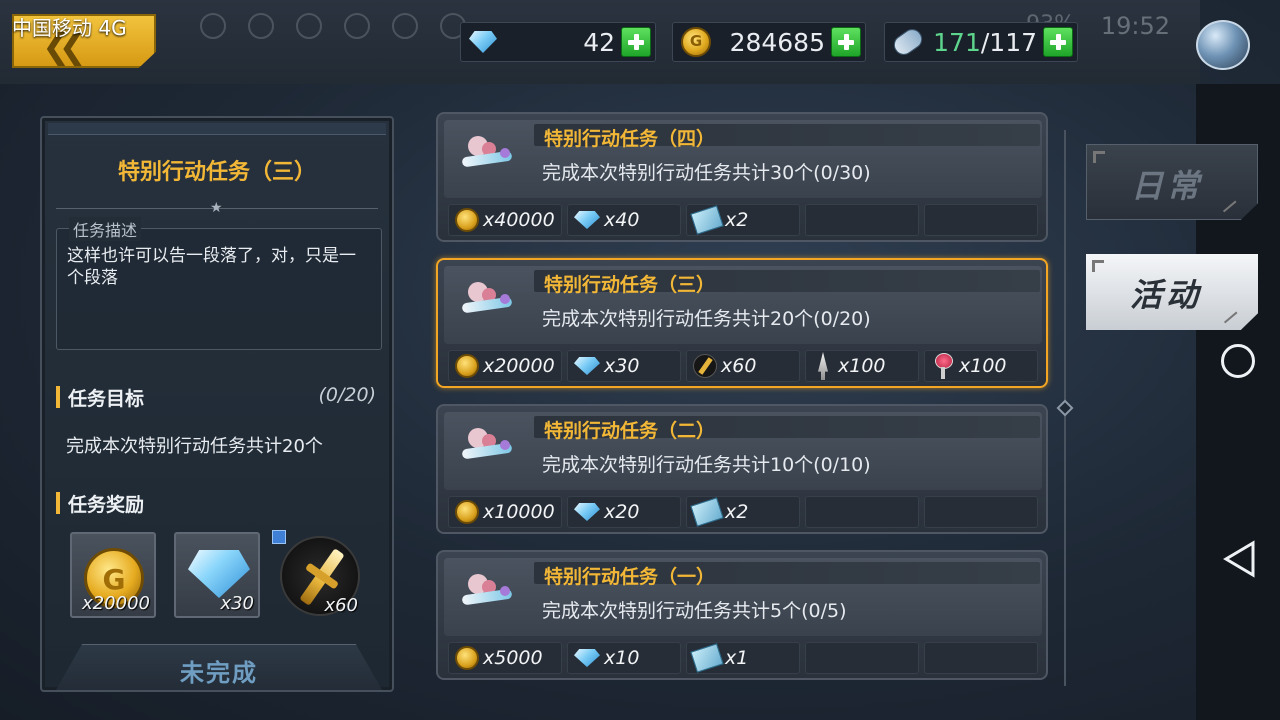 Image resolution: width=1280 pixels, height=720 pixels. Describe the element at coordinates (237, 603) in the screenshot. I see `reward-qty: x30` at that location.